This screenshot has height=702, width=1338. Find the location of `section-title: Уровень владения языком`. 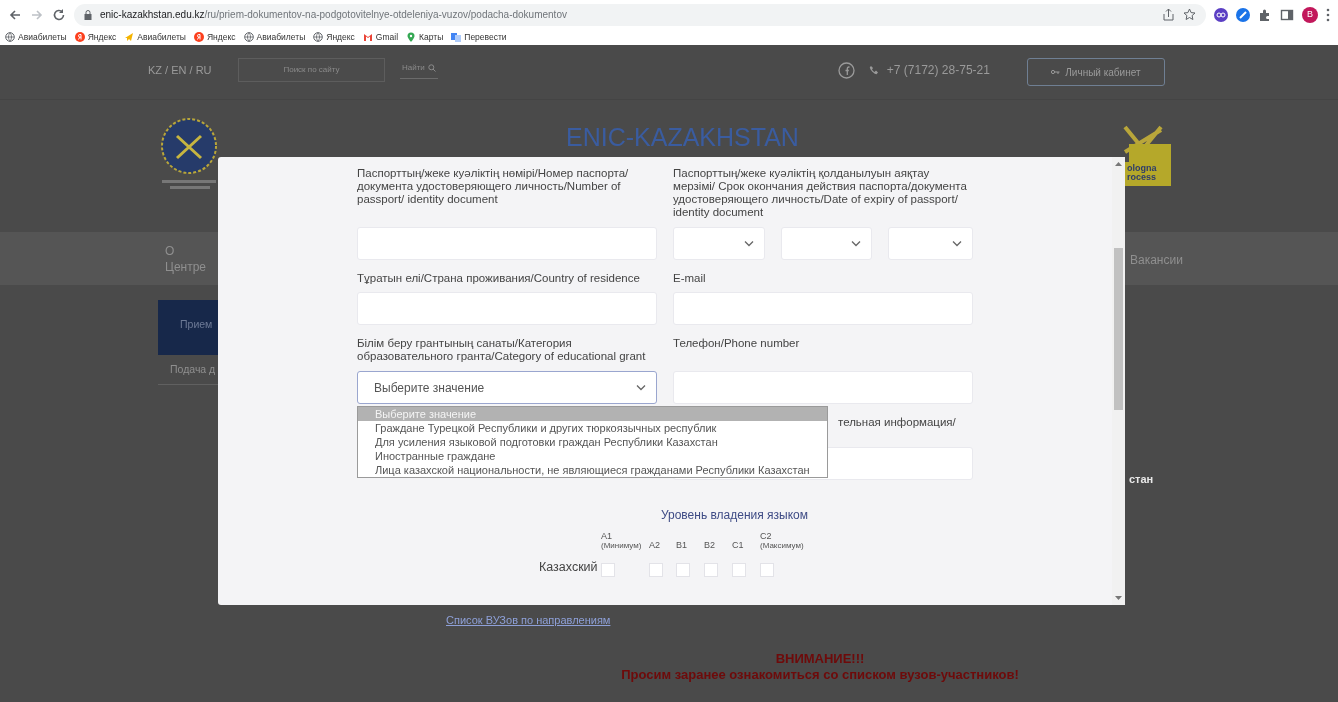

section-title: Уровень владения языком is located at coordinates (734, 515).